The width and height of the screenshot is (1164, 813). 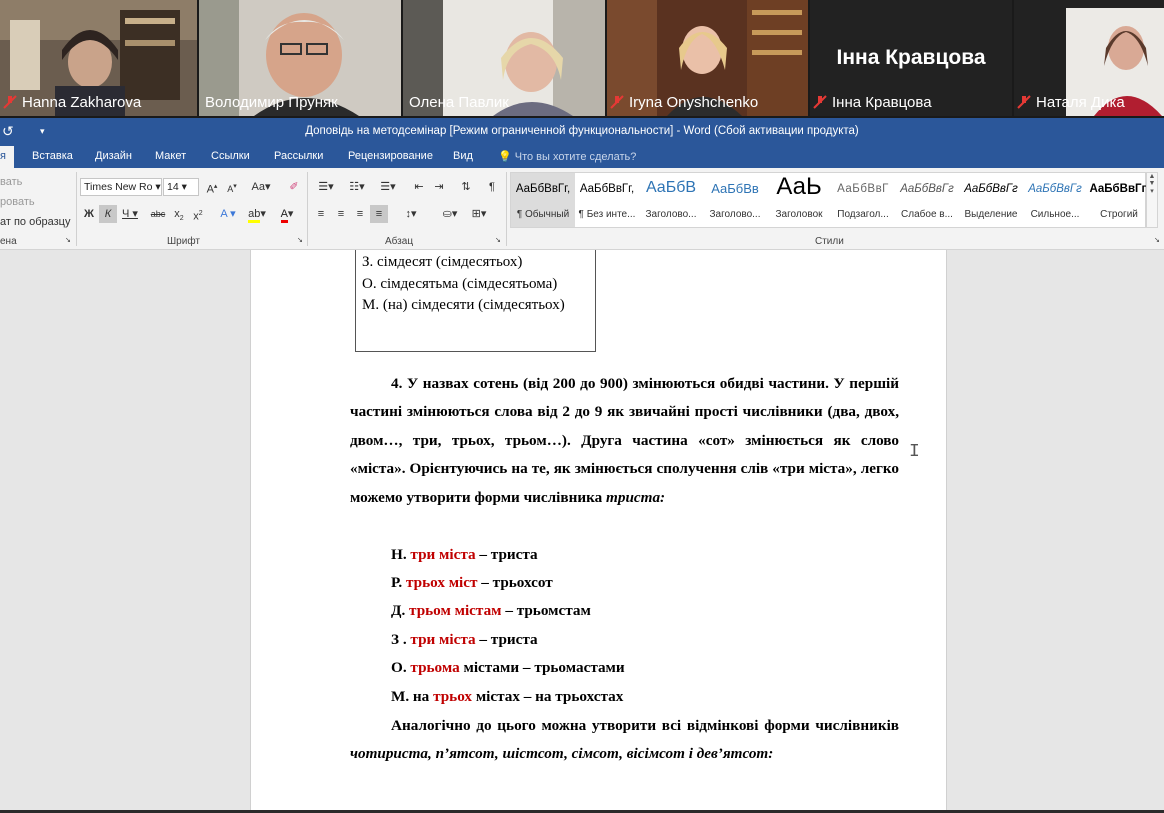 I want to click on font-size-value: 14, so click(x=173, y=187).